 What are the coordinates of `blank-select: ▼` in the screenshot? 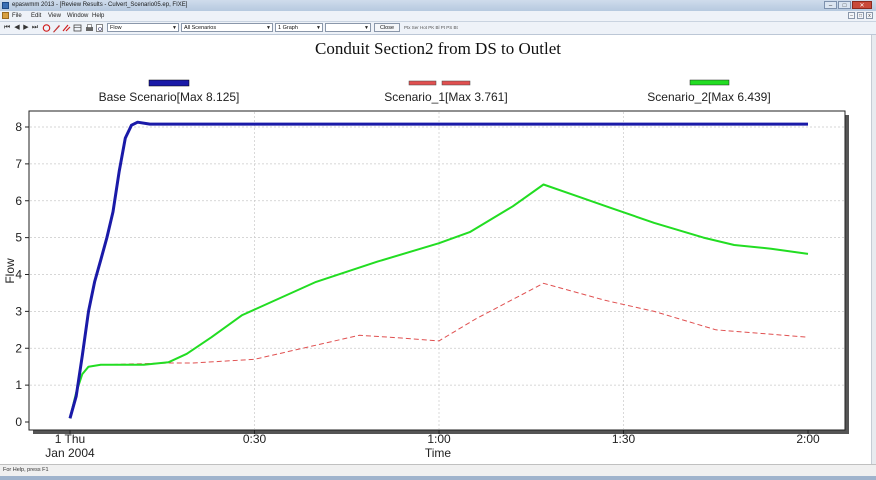 It's located at (348, 27).